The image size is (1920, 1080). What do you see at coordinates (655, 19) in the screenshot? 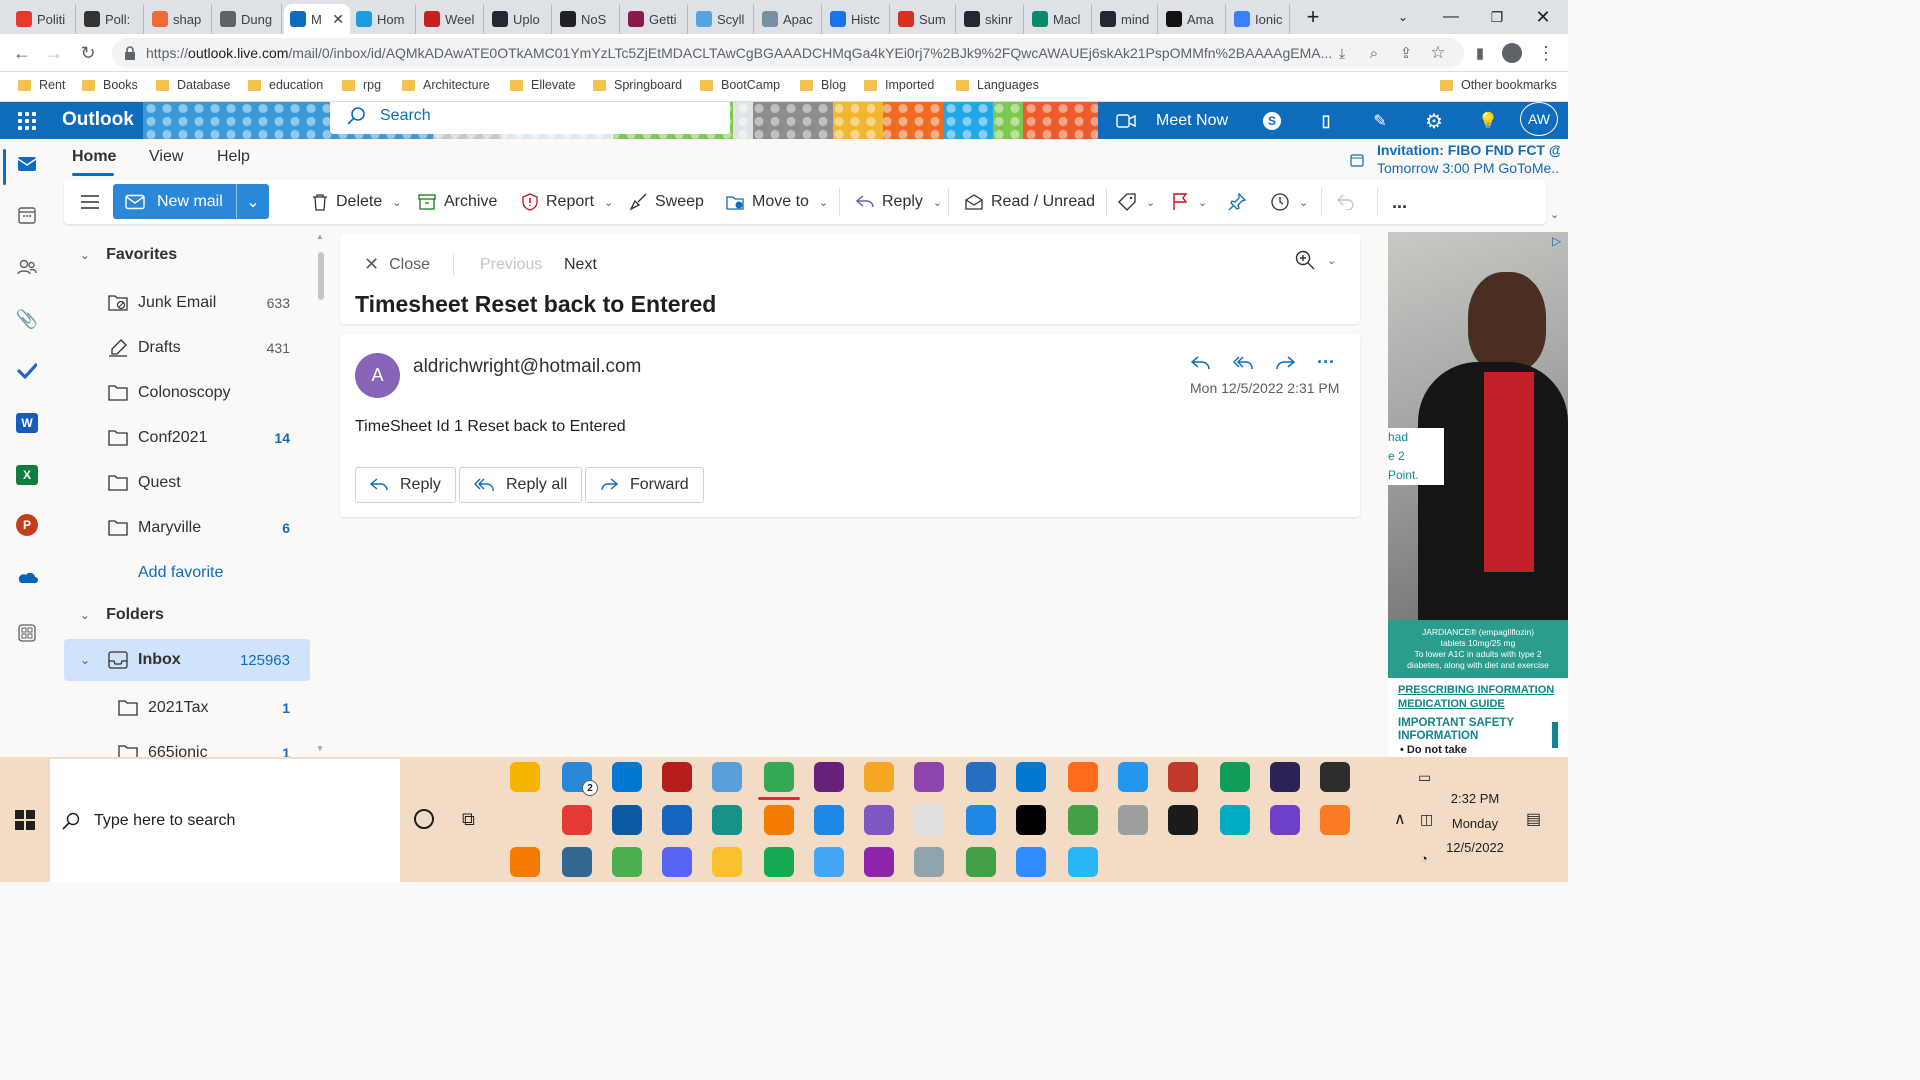
I see `browser-tab: Getti` at bounding box center [655, 19].